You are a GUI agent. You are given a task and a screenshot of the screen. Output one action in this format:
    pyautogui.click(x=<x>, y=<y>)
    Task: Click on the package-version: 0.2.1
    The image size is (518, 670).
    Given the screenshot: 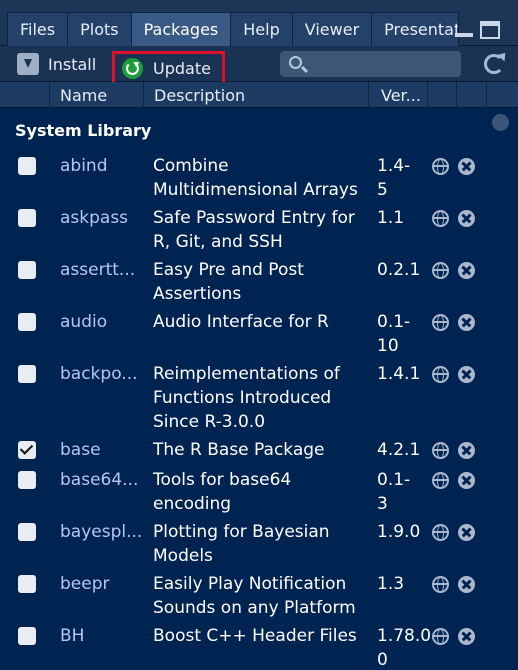 What is the action you would take?
    pyautogui.click(x=399, y=270)
    